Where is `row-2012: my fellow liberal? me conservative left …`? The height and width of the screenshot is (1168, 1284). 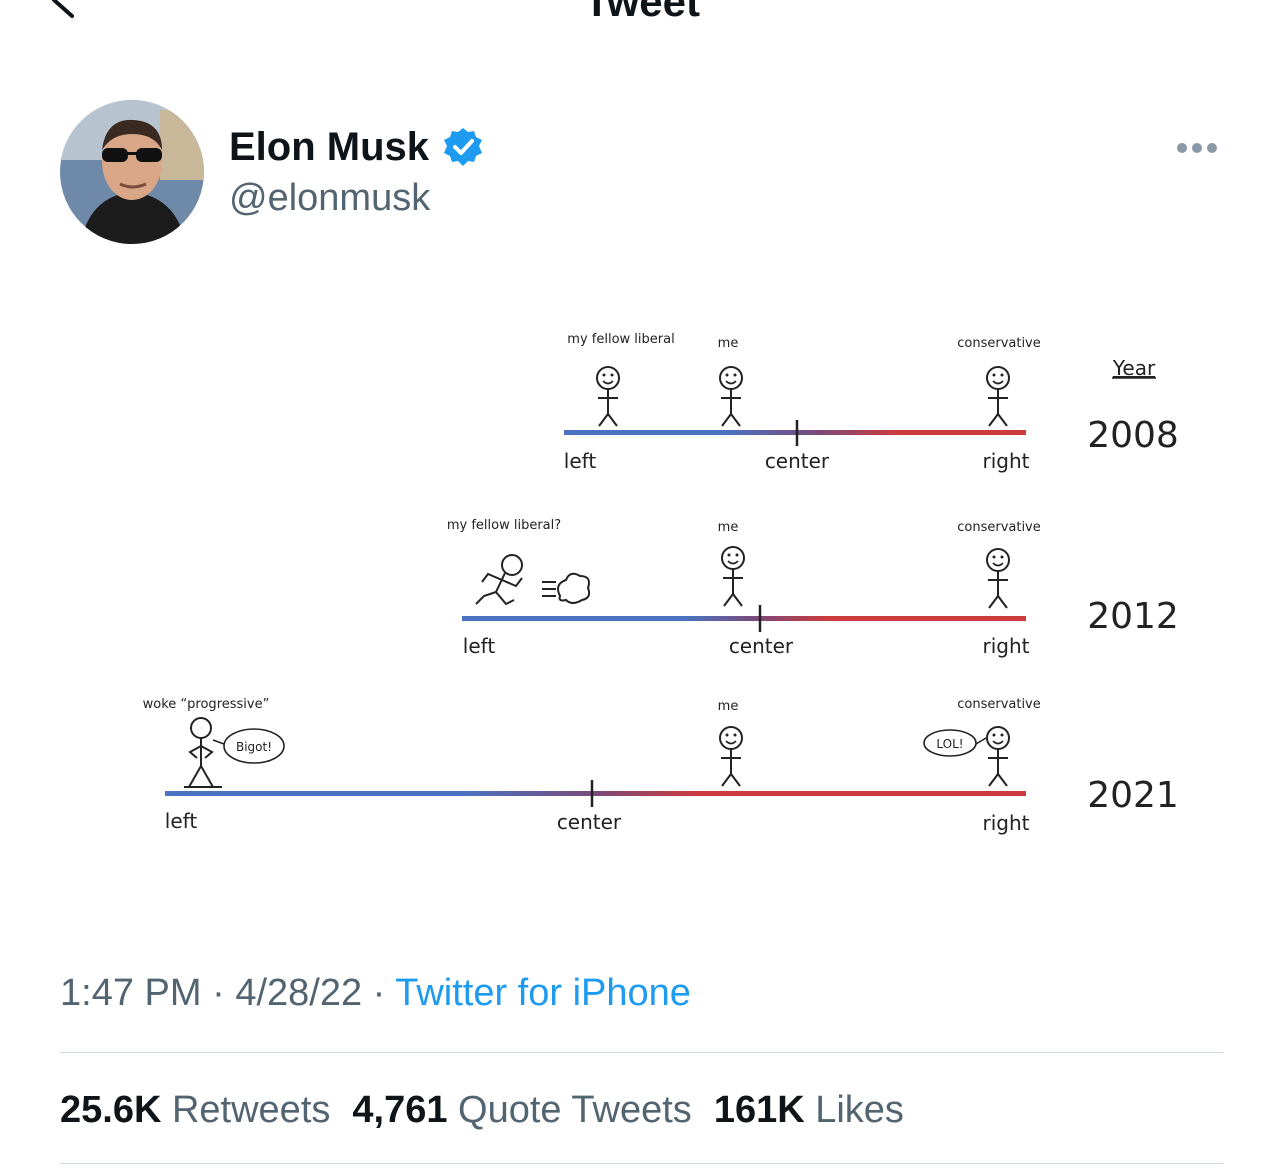 row-2012: my fellow liberal? me conservative left … is located at coordinates (813, 588).